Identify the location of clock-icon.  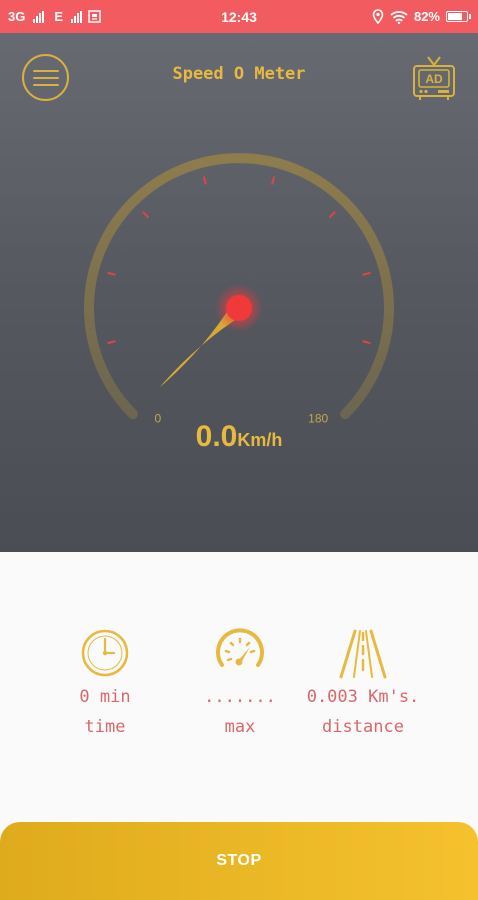
(105, 653).